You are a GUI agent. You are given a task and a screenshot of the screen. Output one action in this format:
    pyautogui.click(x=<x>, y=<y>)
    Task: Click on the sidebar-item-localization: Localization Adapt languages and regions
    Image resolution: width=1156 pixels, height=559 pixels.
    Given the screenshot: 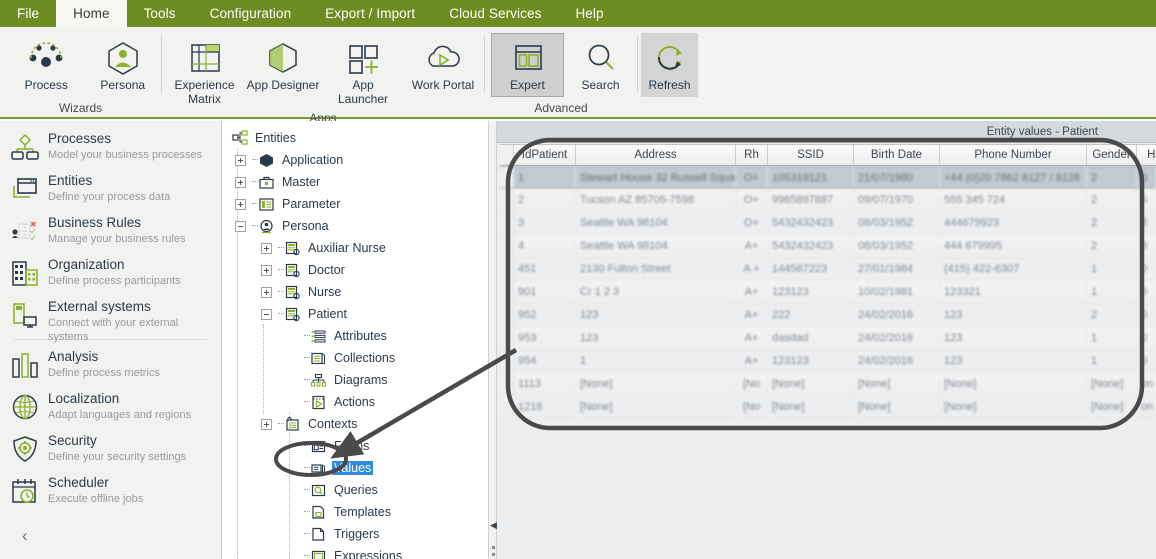 What is the action you would take?
    pyautogui.click(x=110, y=407)
    